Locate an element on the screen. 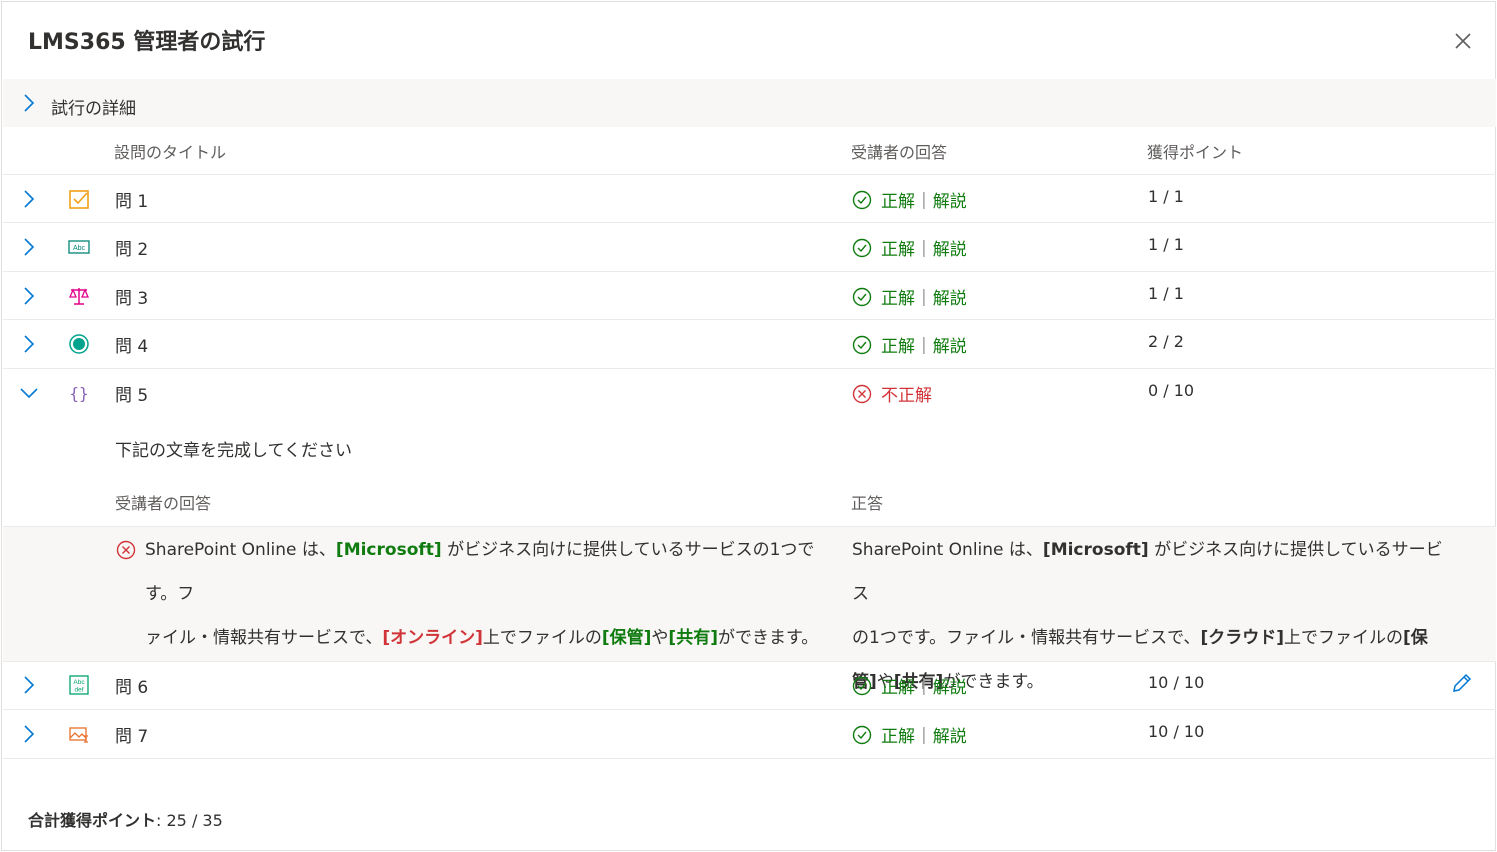 Image resolution: width=1497 pixels, height=852 pixels. divider is located at coordinates (749, 758).